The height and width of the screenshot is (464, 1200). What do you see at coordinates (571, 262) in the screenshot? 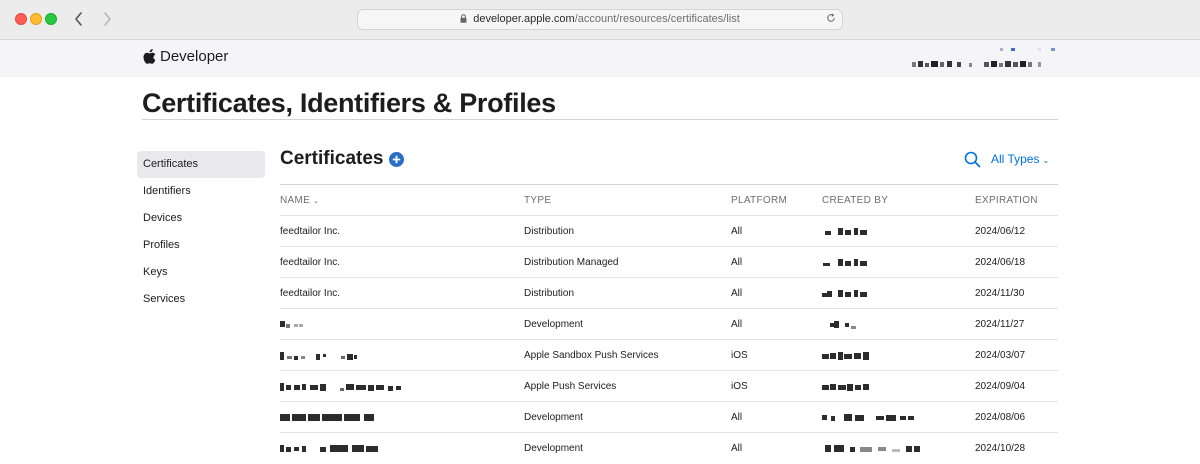
I see `cell-type: Distribution Managed` at bounding box center [571, 262].